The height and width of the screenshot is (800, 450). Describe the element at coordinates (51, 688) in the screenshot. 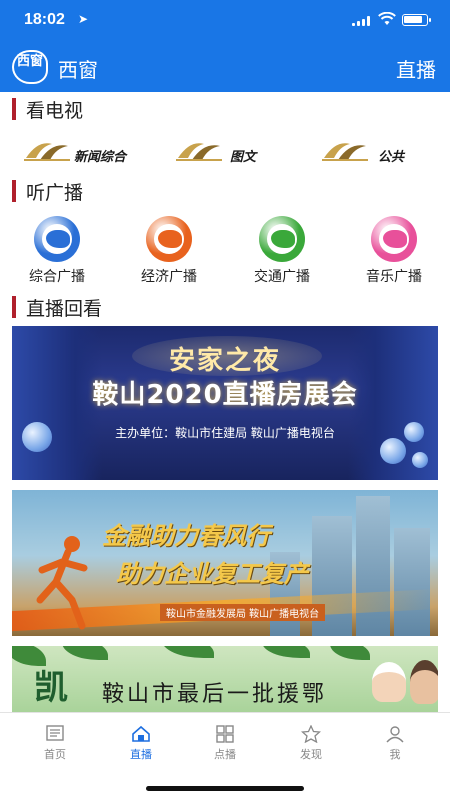

I see `banner-title: 凯` at that location.